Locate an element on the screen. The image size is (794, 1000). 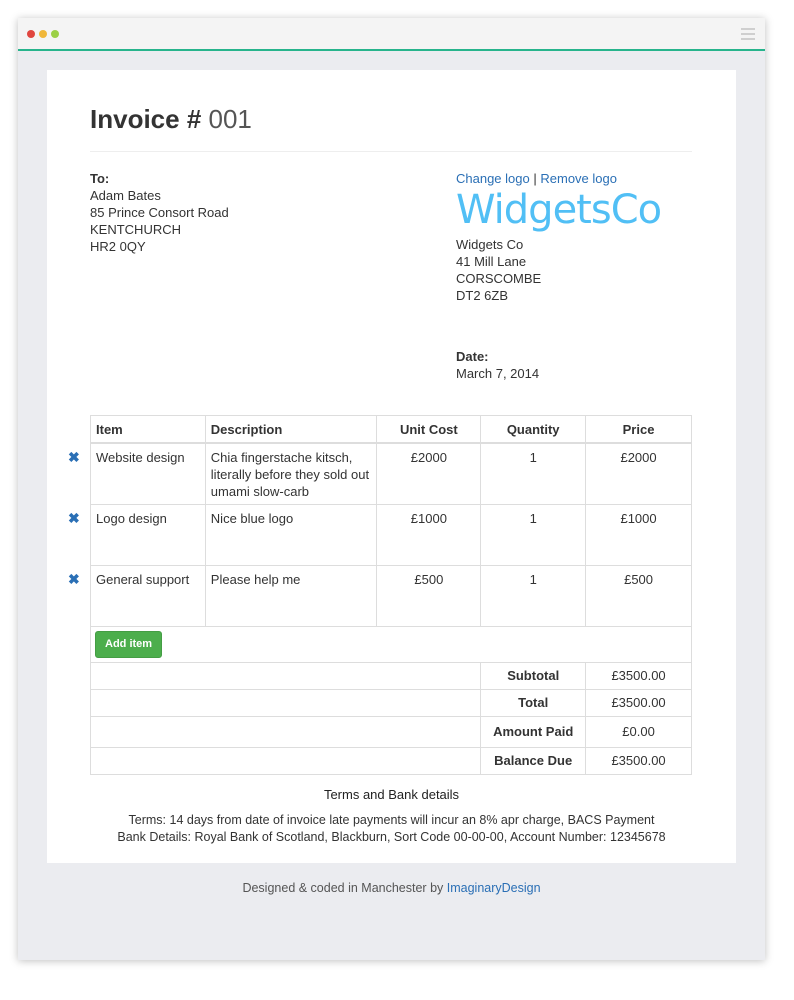
add-item-cell: Add item is located at coordinates (391, 644).